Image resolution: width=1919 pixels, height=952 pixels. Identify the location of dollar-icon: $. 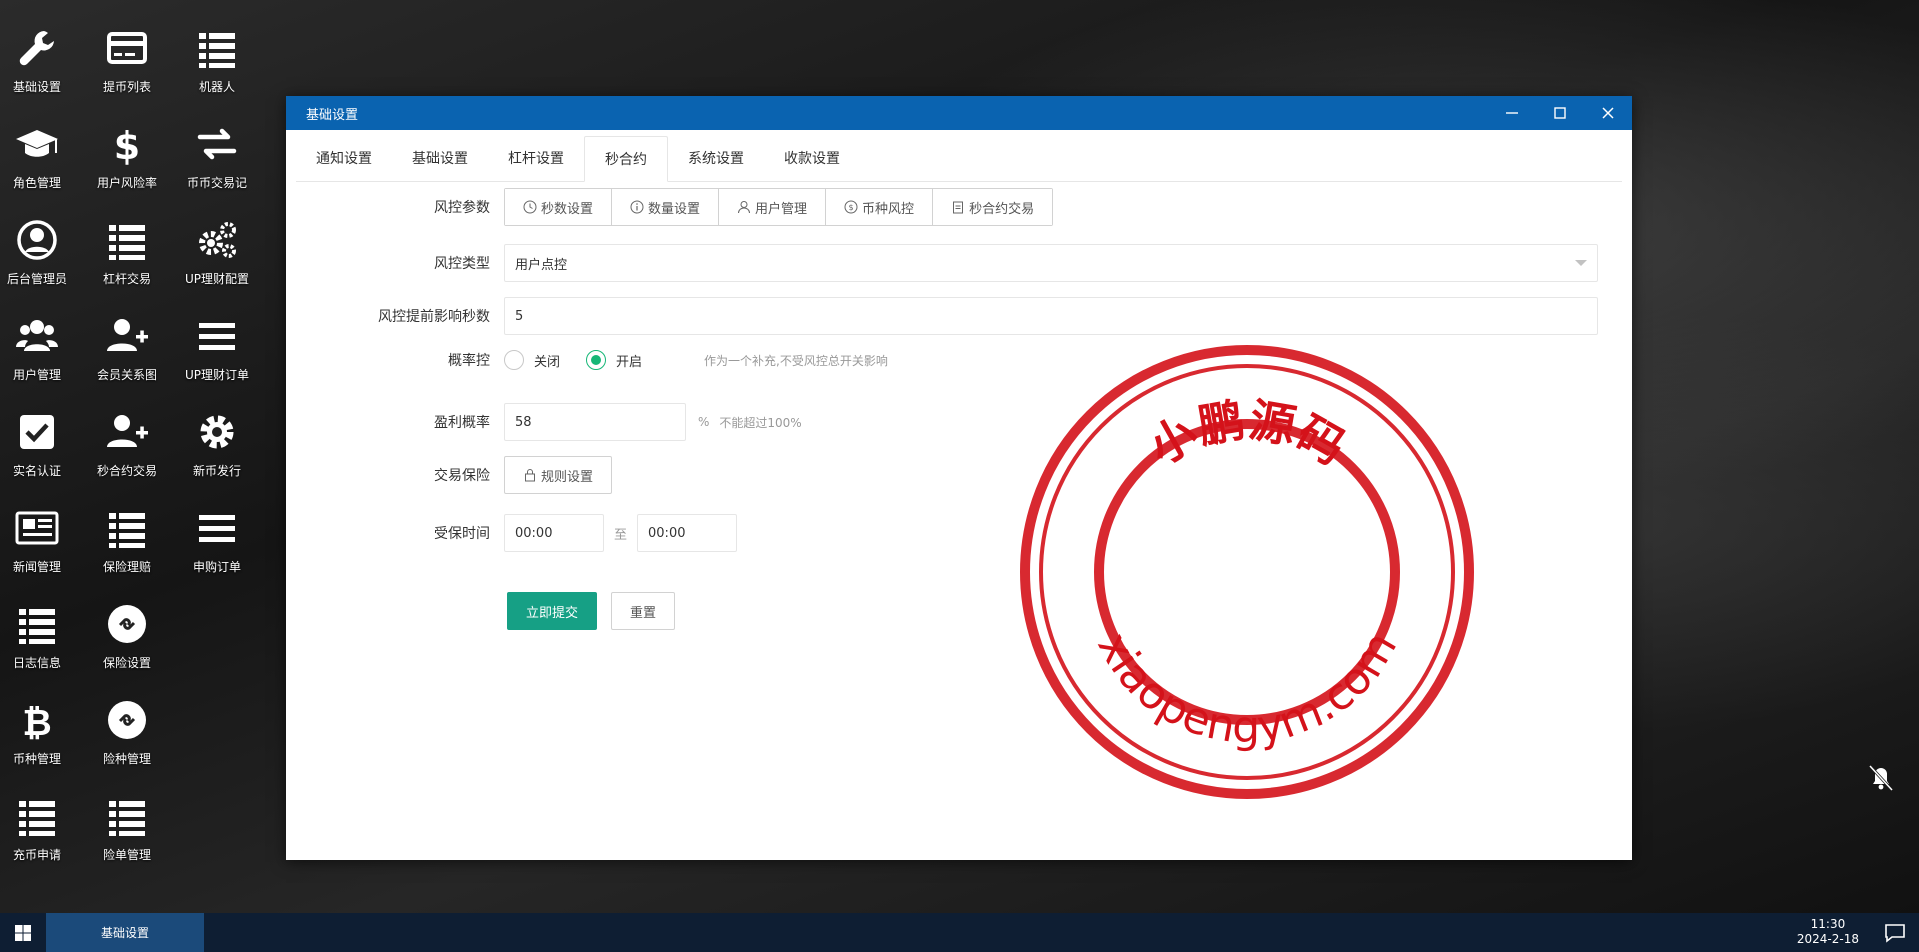
(127, 145).